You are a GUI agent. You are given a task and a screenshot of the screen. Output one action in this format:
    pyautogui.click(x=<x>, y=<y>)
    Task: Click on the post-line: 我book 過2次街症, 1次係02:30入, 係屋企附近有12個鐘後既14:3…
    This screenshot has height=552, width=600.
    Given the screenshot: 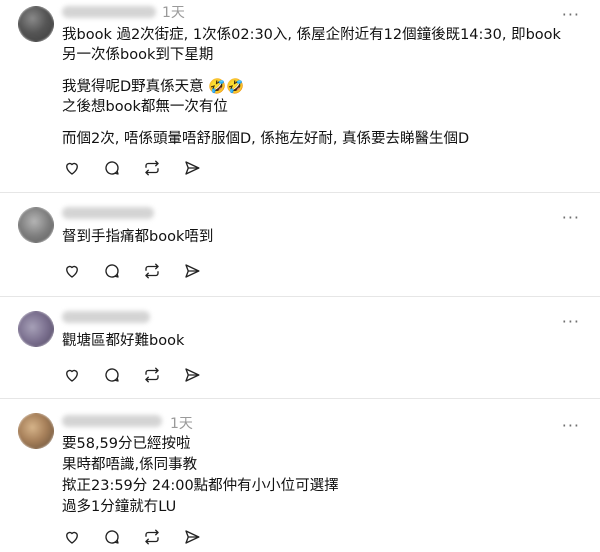 What is the action you would take?
    pyautogui.click(x=311, y=35)
    